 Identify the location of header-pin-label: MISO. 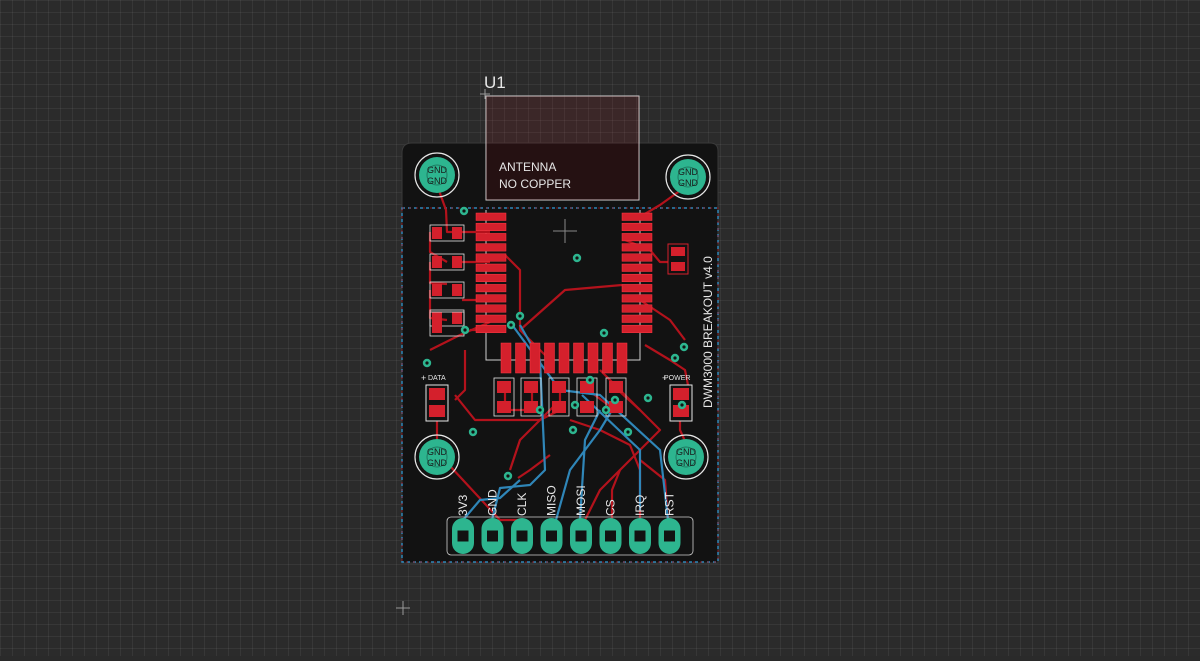
(552, 500).